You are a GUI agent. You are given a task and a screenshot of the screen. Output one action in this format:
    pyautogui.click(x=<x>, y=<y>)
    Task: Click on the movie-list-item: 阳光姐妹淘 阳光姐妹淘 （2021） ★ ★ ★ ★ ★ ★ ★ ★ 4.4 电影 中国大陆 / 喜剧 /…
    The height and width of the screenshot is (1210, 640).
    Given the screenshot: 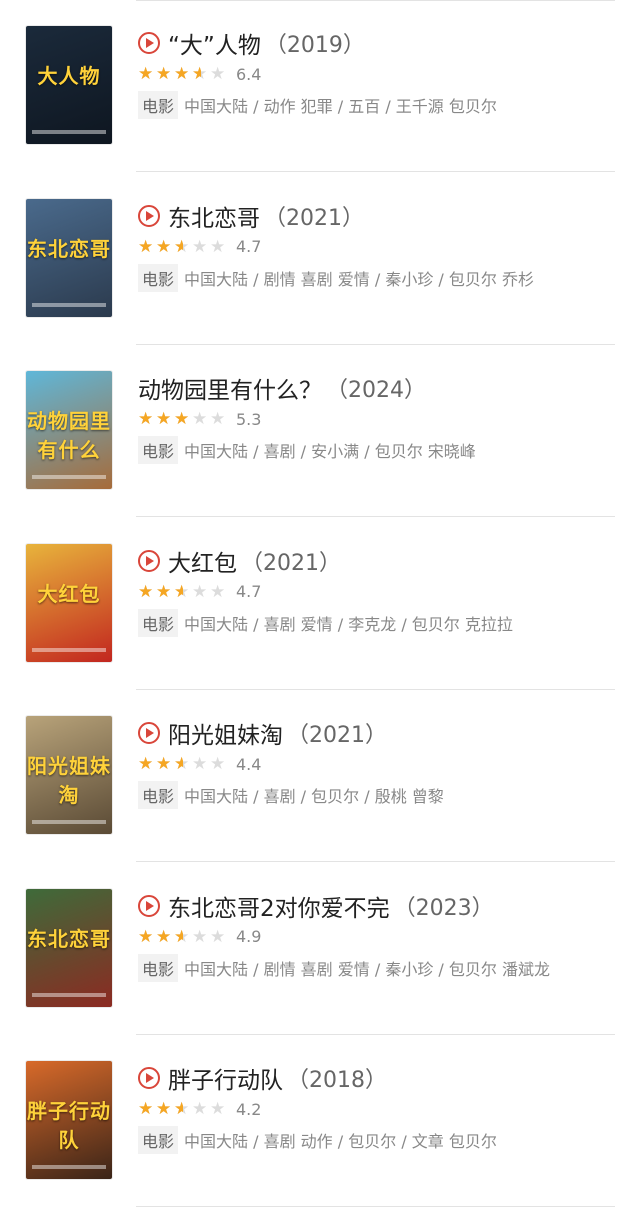 What is the action you would take?
    pyautogui.click(x=320, y=776)
    